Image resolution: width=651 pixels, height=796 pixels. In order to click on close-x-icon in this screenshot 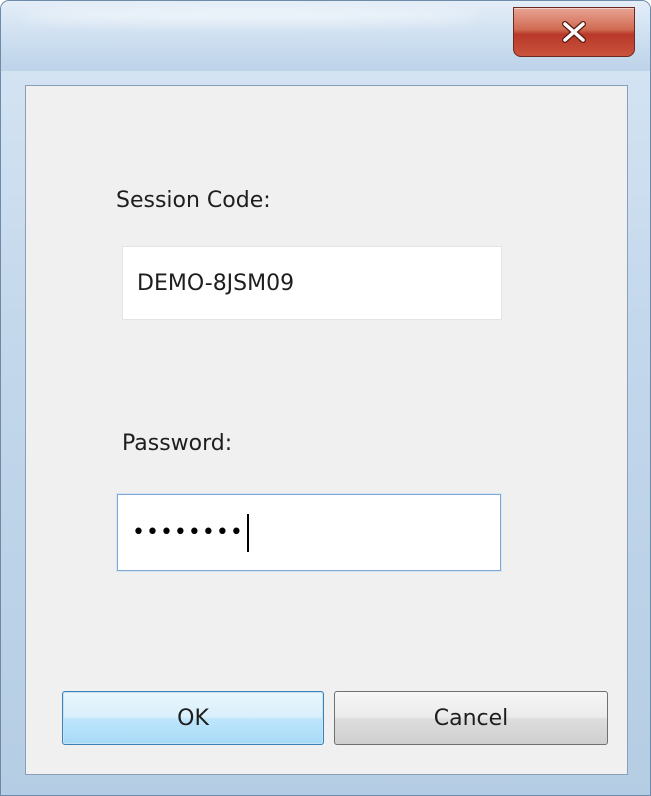, I will do `click(574, 32)`.